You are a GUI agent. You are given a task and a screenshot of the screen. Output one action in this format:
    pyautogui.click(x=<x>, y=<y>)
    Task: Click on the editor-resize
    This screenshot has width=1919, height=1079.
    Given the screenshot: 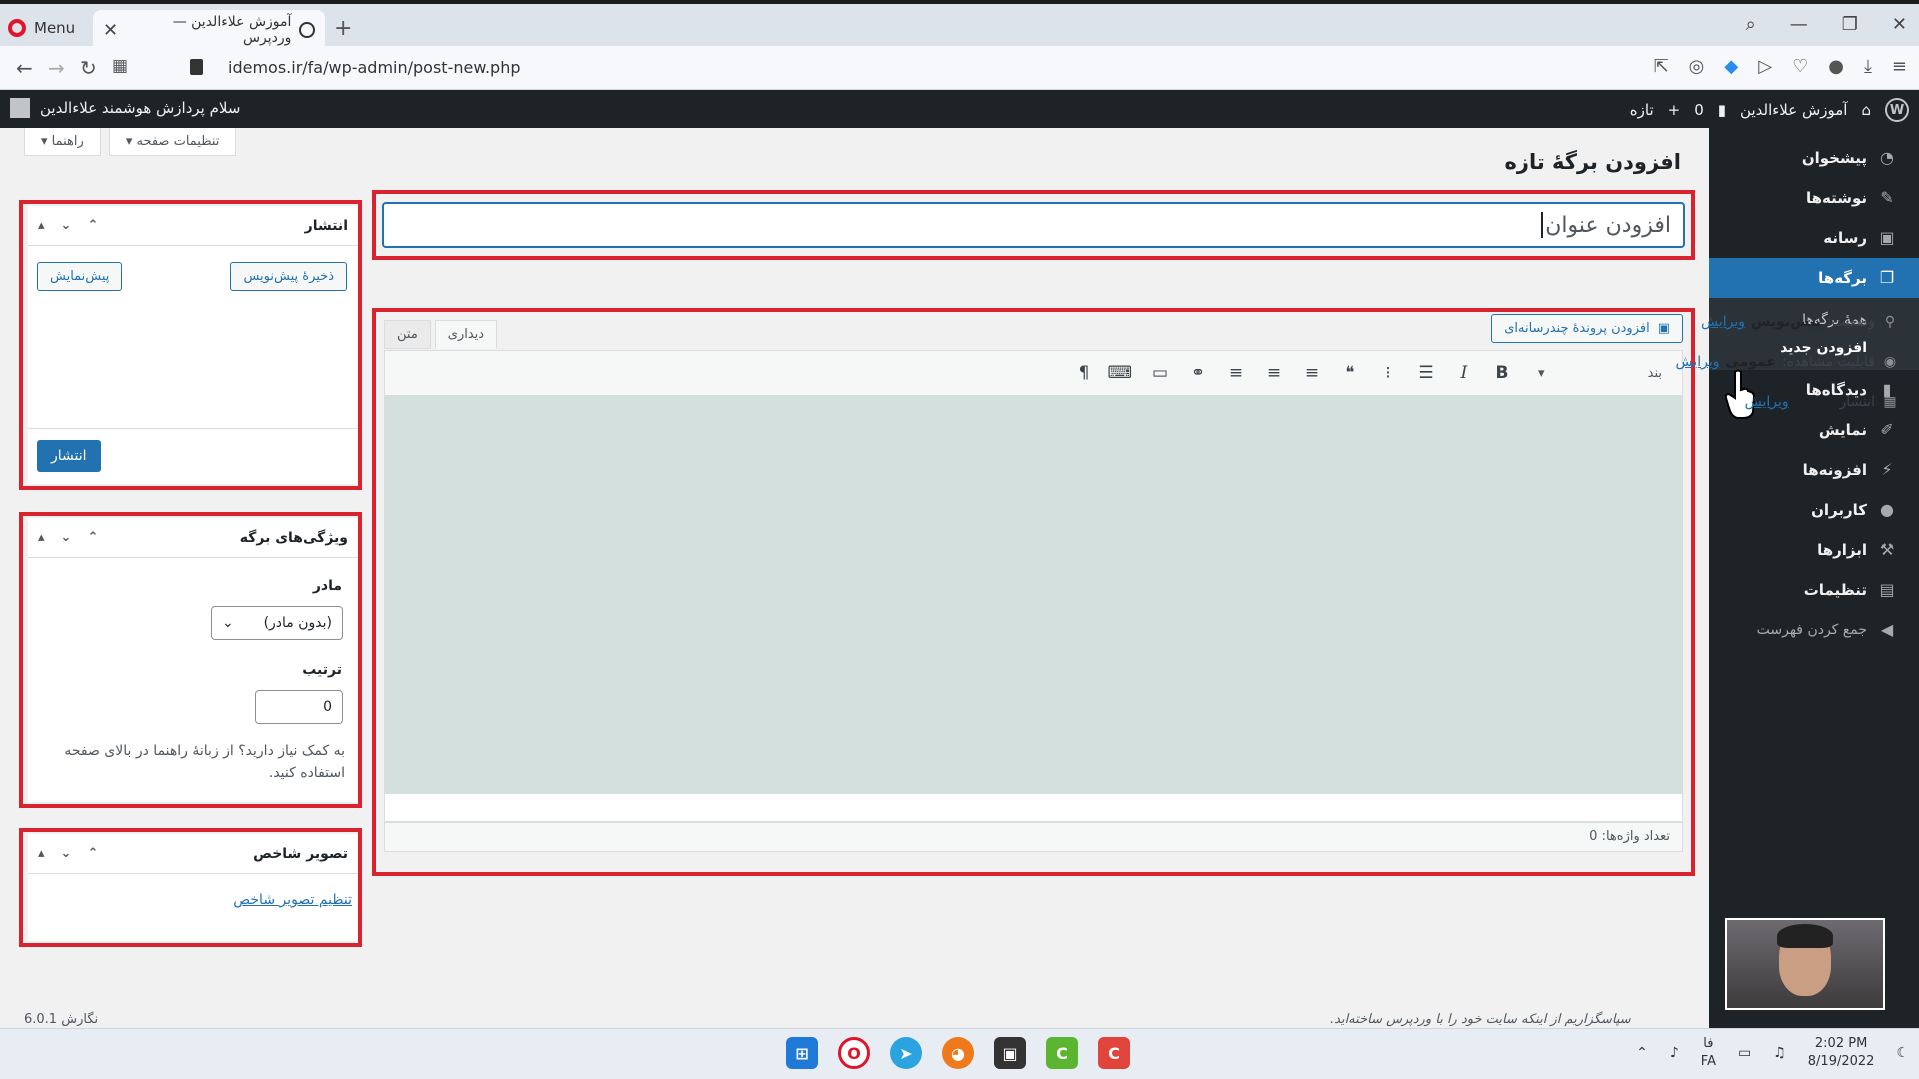 What is the action you would take?
    pyautogui.click(x=1033, y=808)
    